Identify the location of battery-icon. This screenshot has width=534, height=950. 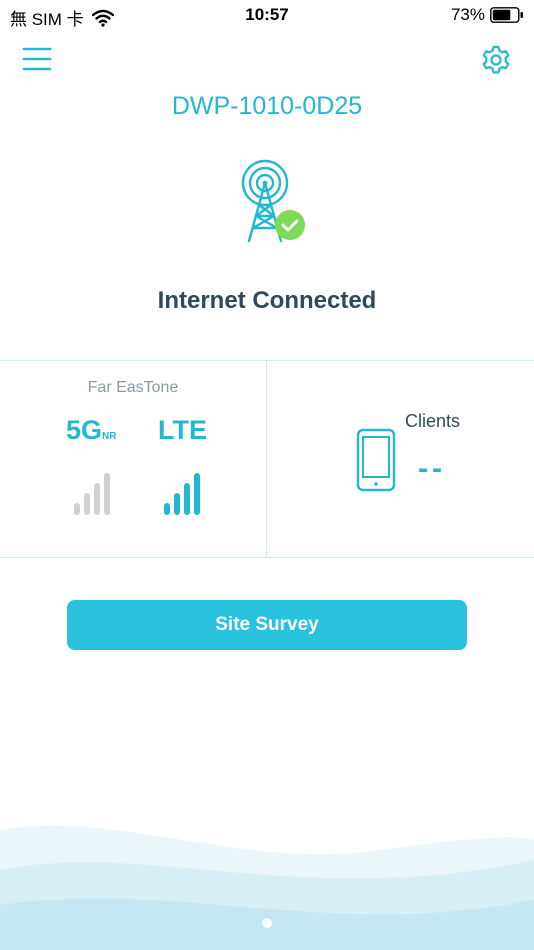
(506, 15).